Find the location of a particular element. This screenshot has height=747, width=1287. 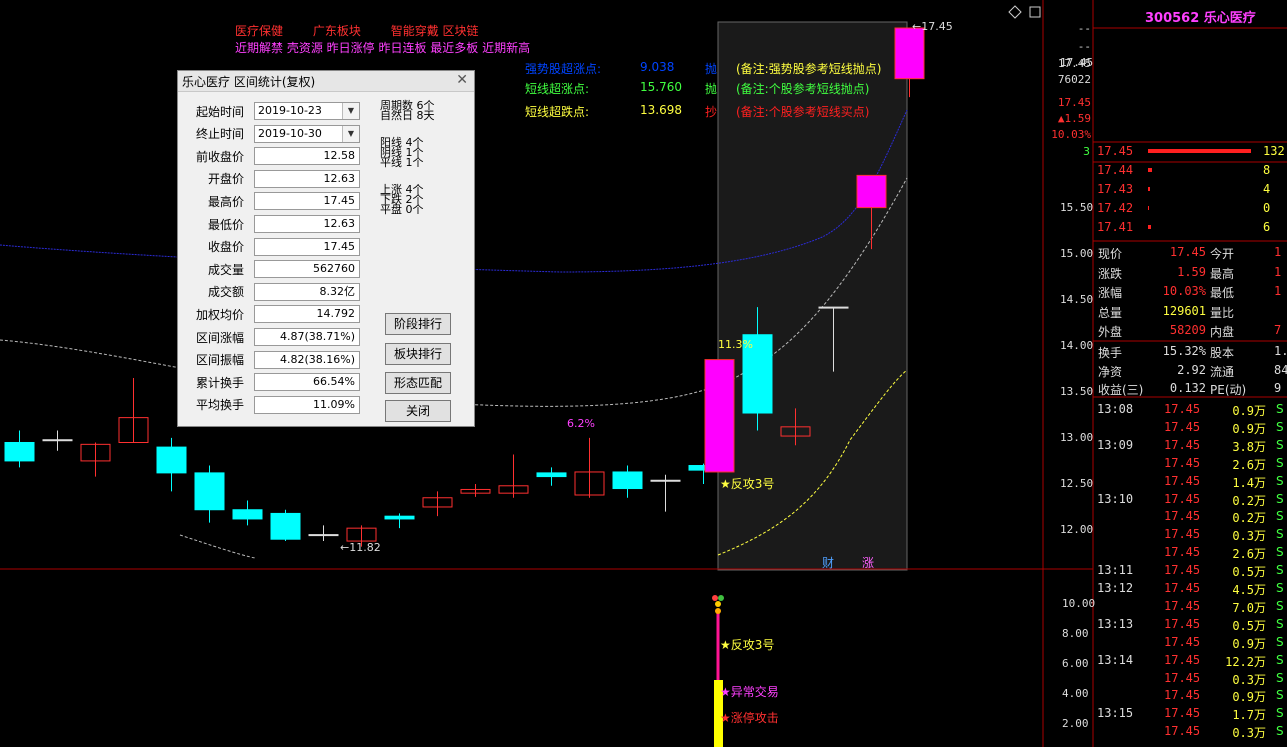

quote-value: 9 is located at coordinates (1278, 388).